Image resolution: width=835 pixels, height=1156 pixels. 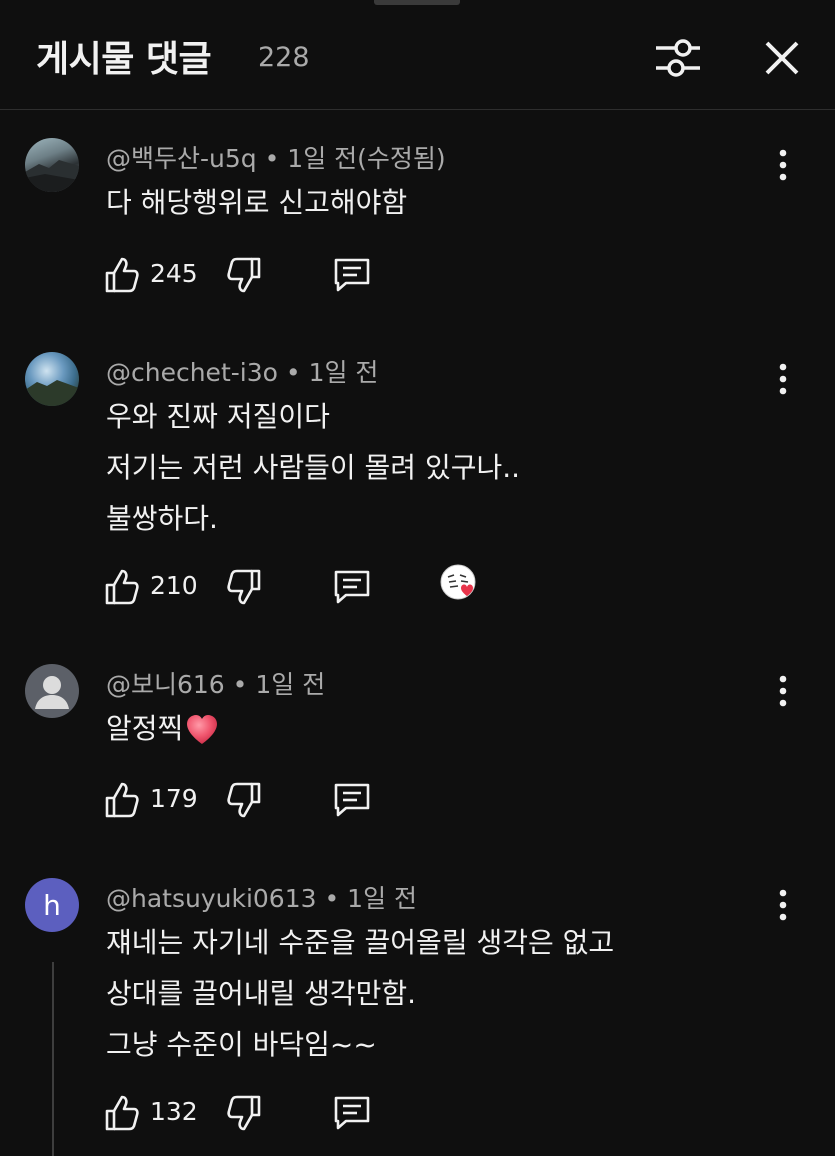 What do you see at coordinates (417, 218) in the screenshot?
I see `comment-item: @백두산-u5q • 1일 전(수정됨) 다 해당행위로 신고해야함 245` at bounding box center [417, 218].